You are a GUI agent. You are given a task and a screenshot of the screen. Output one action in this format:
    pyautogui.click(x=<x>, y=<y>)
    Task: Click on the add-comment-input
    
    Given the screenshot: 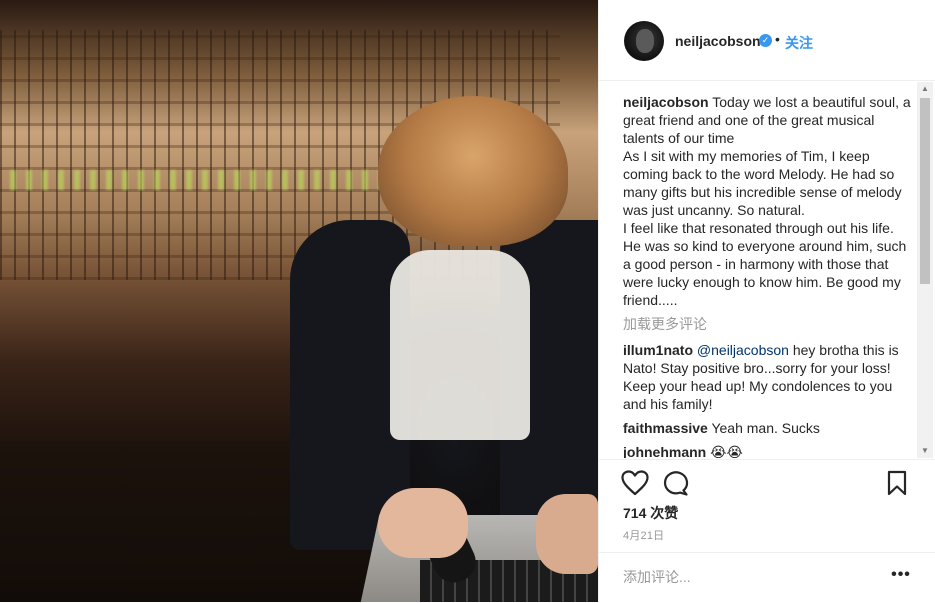 What is the action you would take?
    pyautogui.click(x=743, y=577)
    